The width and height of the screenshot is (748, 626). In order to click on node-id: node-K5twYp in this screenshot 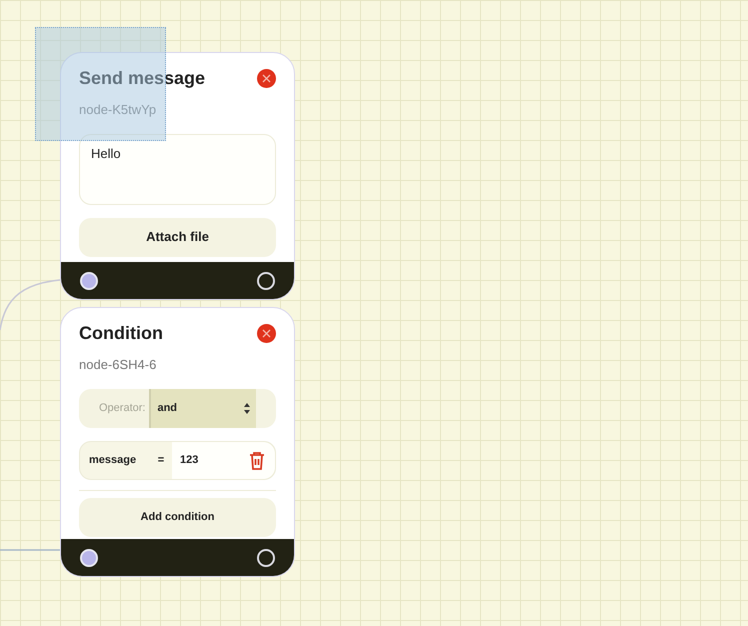, I will do `click(118, 110)`.